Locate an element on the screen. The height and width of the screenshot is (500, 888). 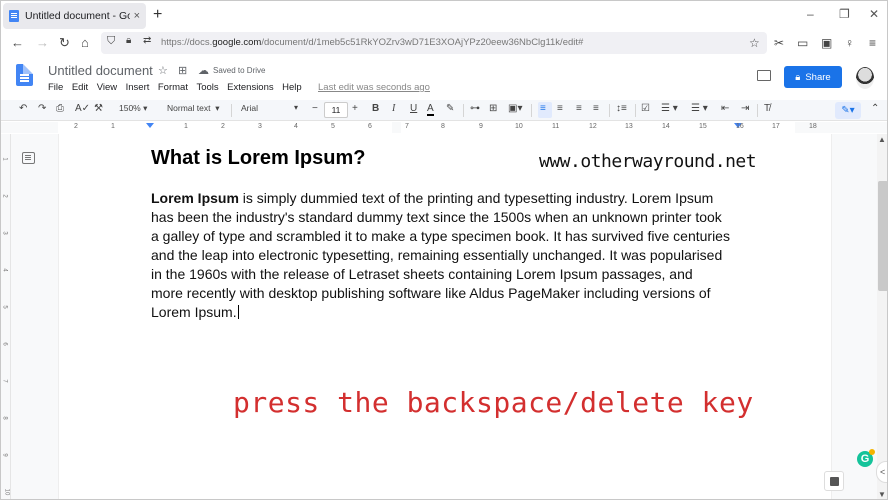
vertical-ruler is located at coordinates (6, 316).